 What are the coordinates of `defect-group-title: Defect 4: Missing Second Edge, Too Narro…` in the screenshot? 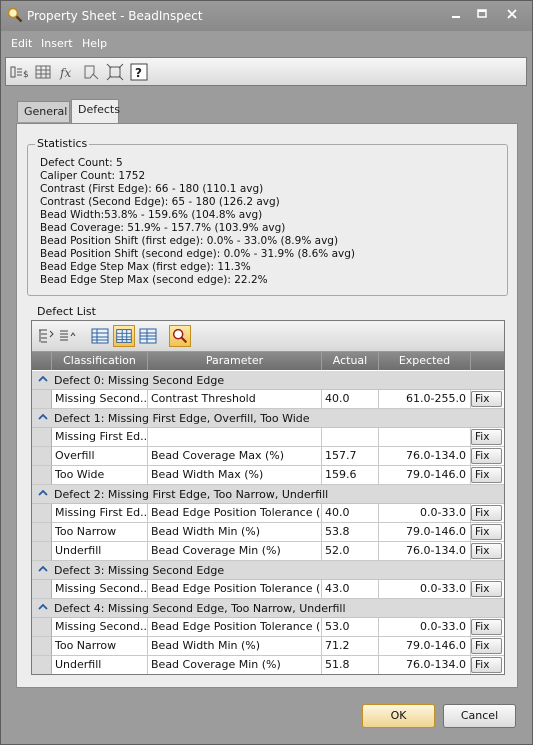 It's located at (200, 608).